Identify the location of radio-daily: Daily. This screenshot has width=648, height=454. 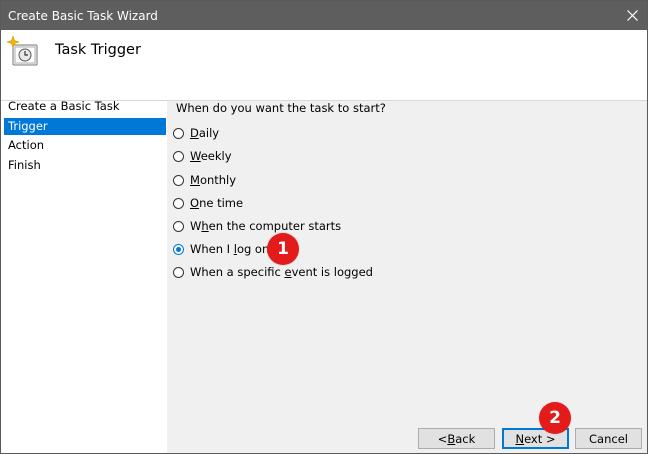
(196, 133).